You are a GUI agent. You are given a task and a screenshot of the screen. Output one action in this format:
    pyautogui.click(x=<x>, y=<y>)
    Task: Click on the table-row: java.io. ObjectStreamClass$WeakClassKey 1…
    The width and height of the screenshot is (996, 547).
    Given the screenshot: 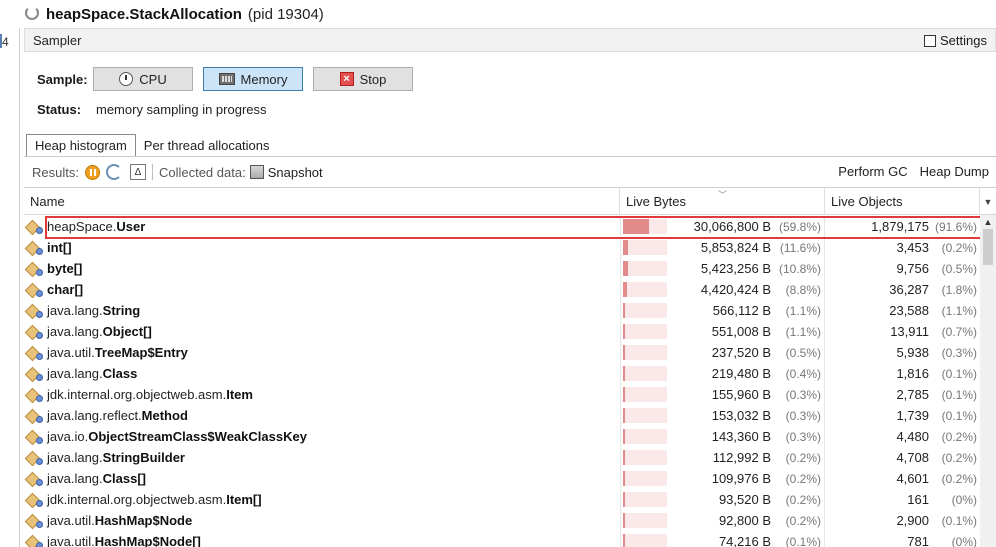 What is the action you would take?
    pyautogui.click(x=502, y=436)
    